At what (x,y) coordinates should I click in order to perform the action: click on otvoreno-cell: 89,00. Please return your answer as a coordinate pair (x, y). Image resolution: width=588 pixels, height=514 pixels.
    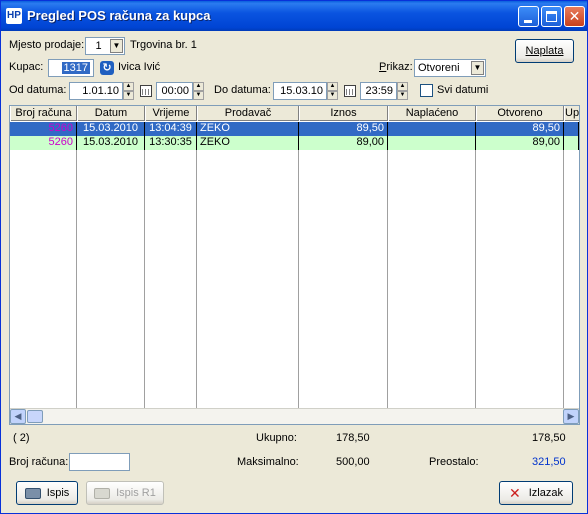
    Looking at the image, I should click on (520, 143).